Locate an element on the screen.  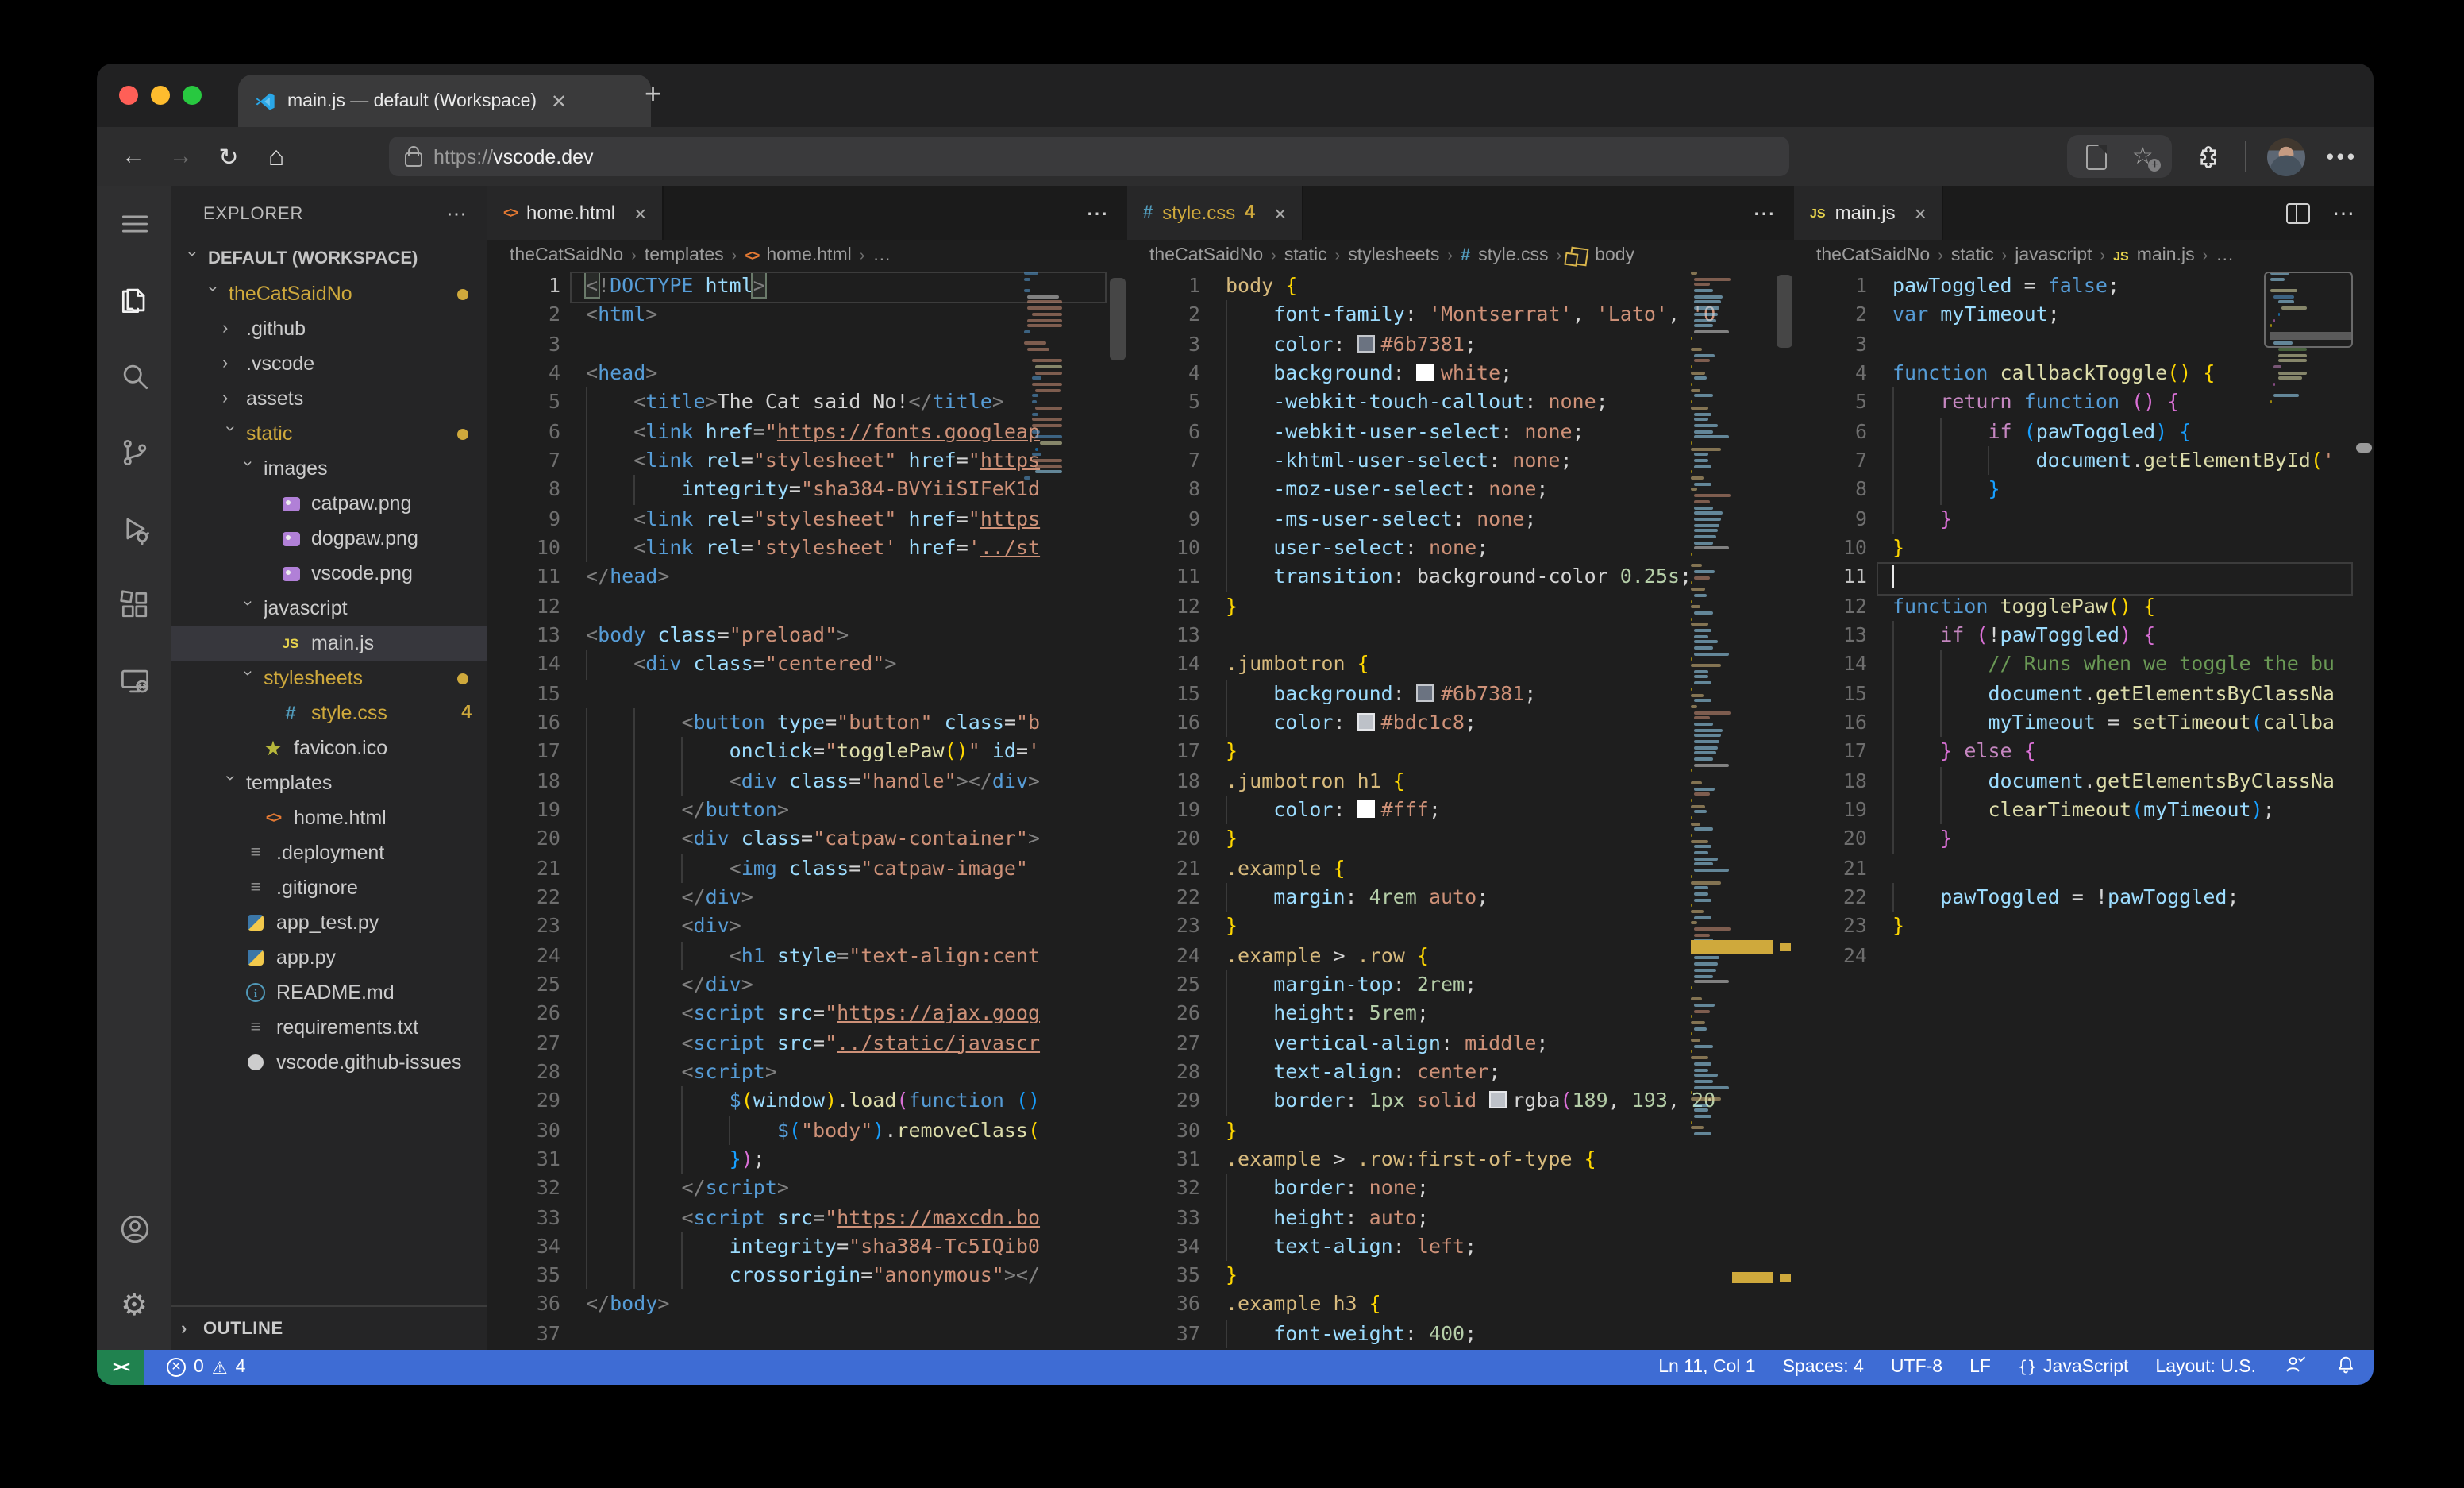
tab-main.js: JS main.js × is located at coordinates (1869, 213).